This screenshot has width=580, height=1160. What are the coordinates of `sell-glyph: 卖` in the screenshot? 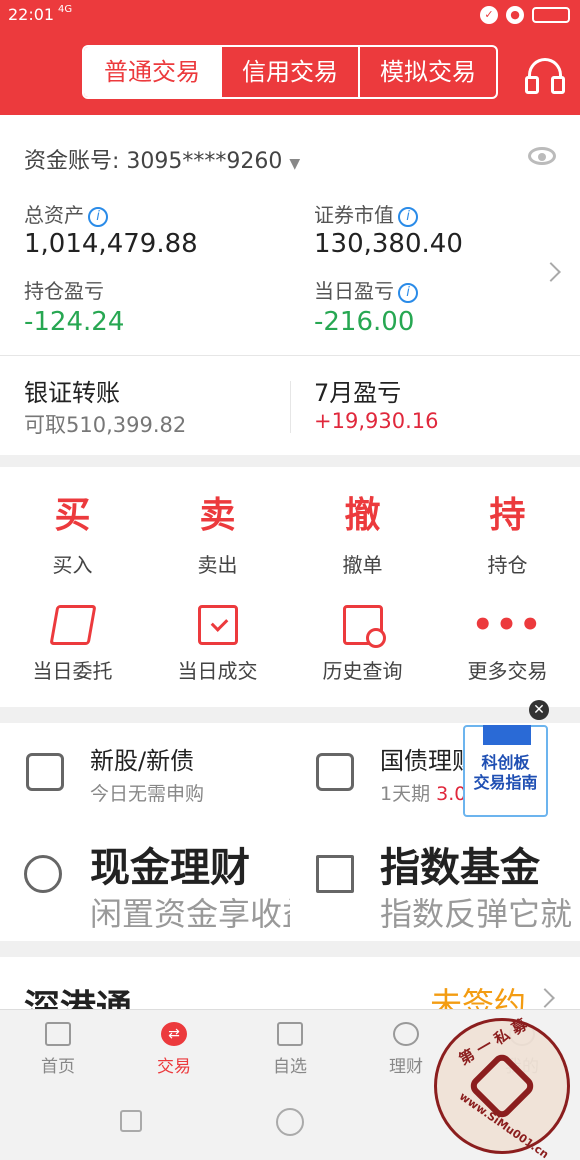 It's located at (217, 515).